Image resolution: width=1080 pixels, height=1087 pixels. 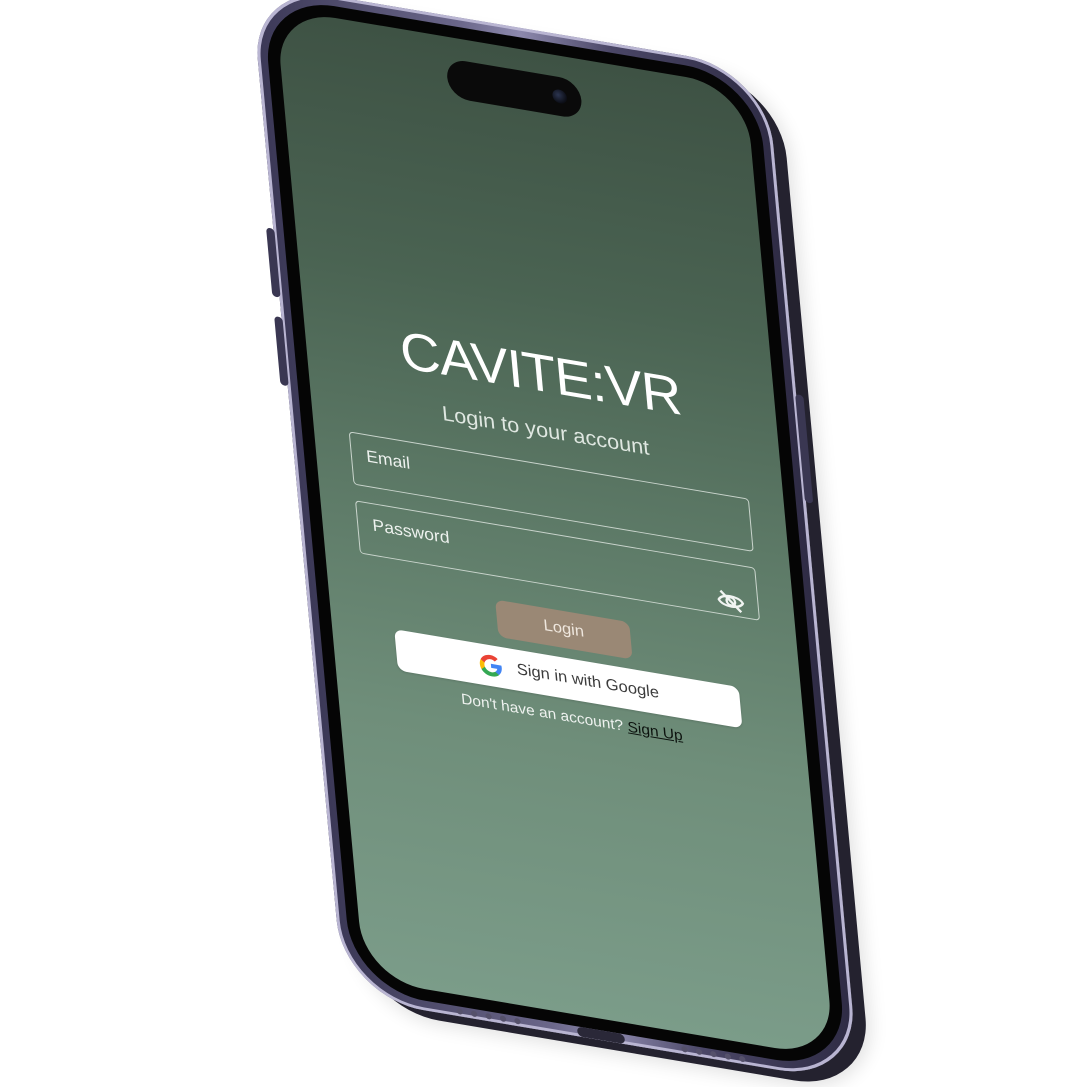 What do you see at coordinates (540, 373) in the screenshot?
I see `app-title: CAVITE:VR` at bounding box center [540, 373].